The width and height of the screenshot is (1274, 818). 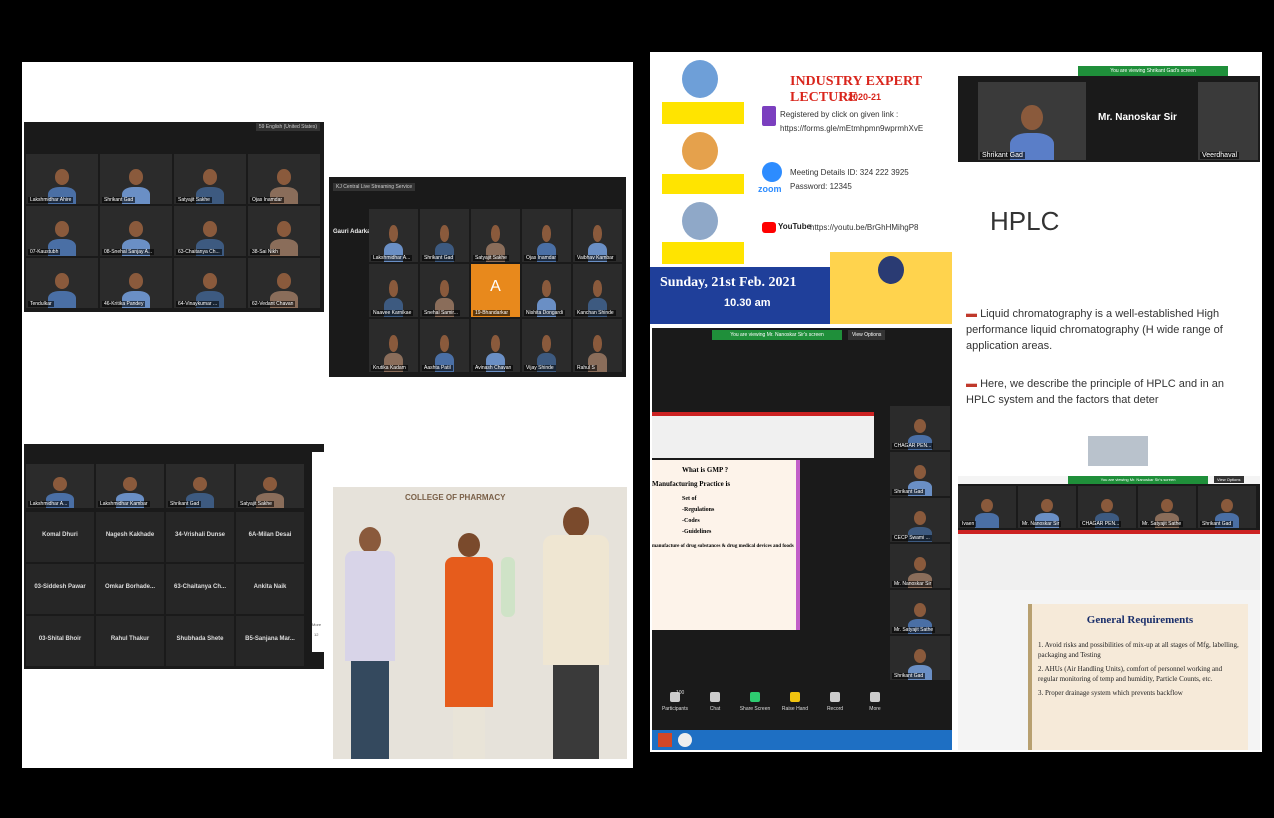 What do you see at coordinates (62, 179) in the screenshot?
I see `video-tile: Lakshmidhar Ahire` at bounding box center [62, 179].